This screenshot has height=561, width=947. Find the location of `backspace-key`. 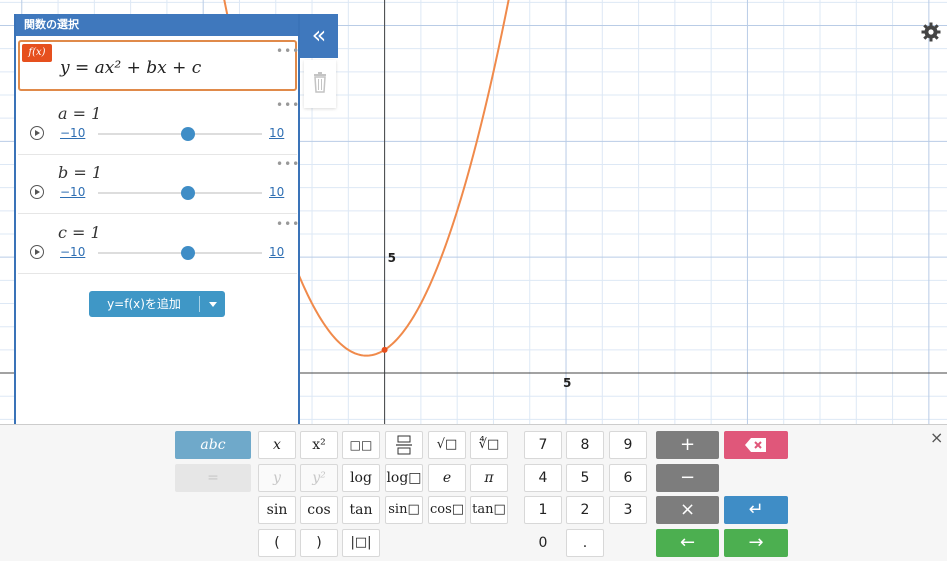

backspace-key is located at coordinates (756, 445).